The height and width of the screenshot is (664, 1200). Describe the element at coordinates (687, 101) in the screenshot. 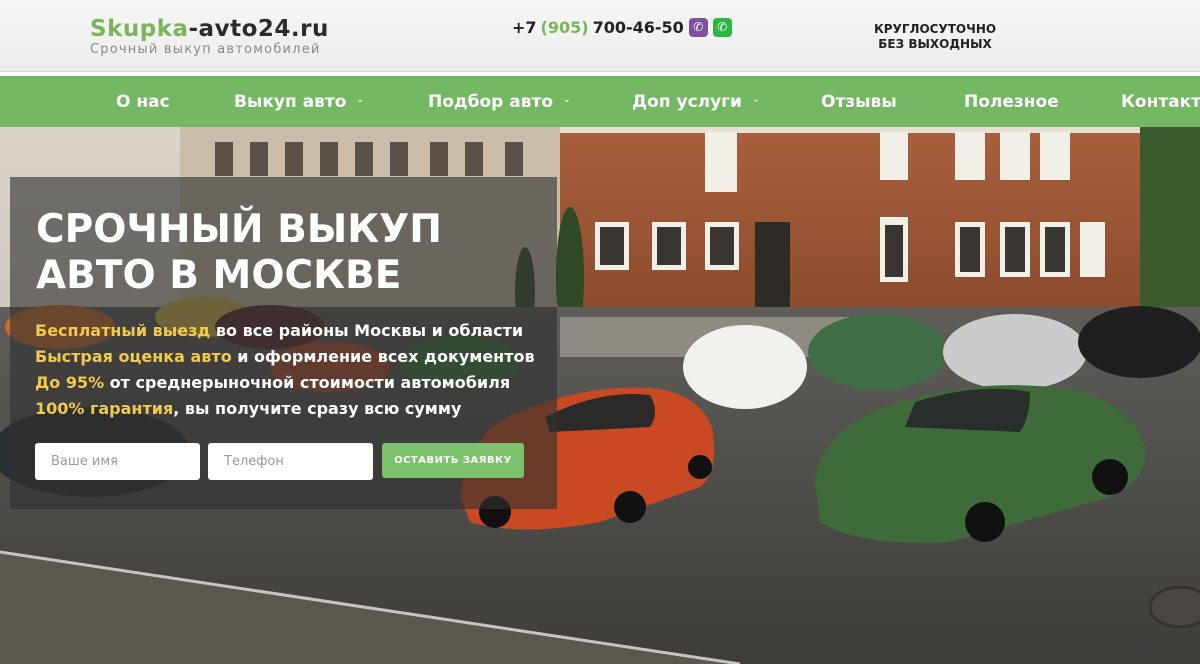

I see `nav-item-label: Доп услуги` at that location.